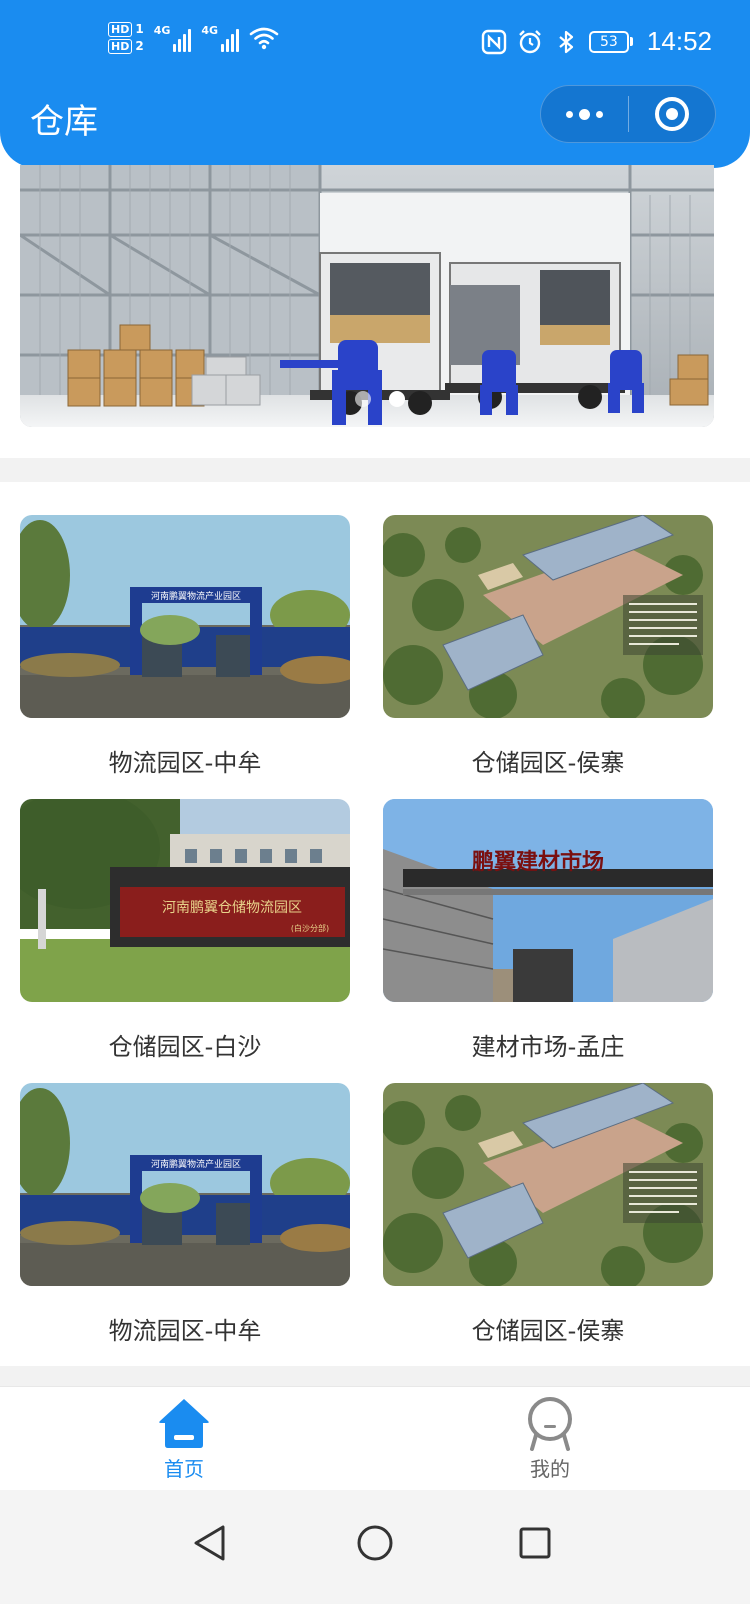 The width and height of the screenshot is (750, 1604). I want to click on home-button, so click(375, 1543).